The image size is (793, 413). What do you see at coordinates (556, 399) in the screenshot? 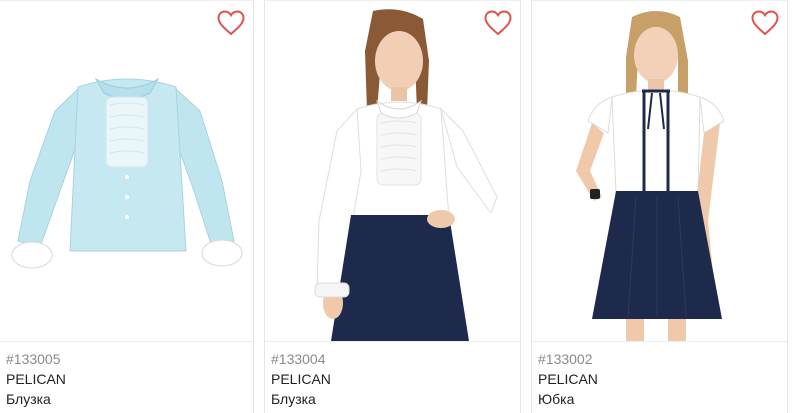
I see `product-type: Юбка` at bounding box center [556, 399].